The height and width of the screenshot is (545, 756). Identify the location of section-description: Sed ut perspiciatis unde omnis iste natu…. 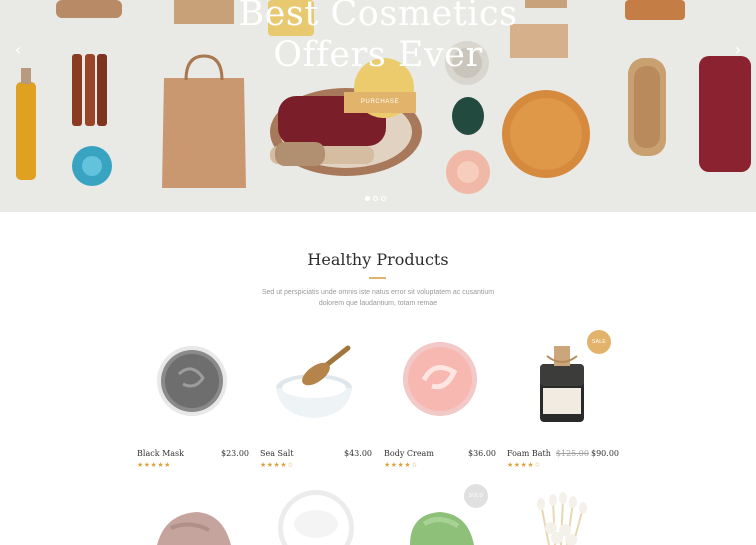
(378, 298).